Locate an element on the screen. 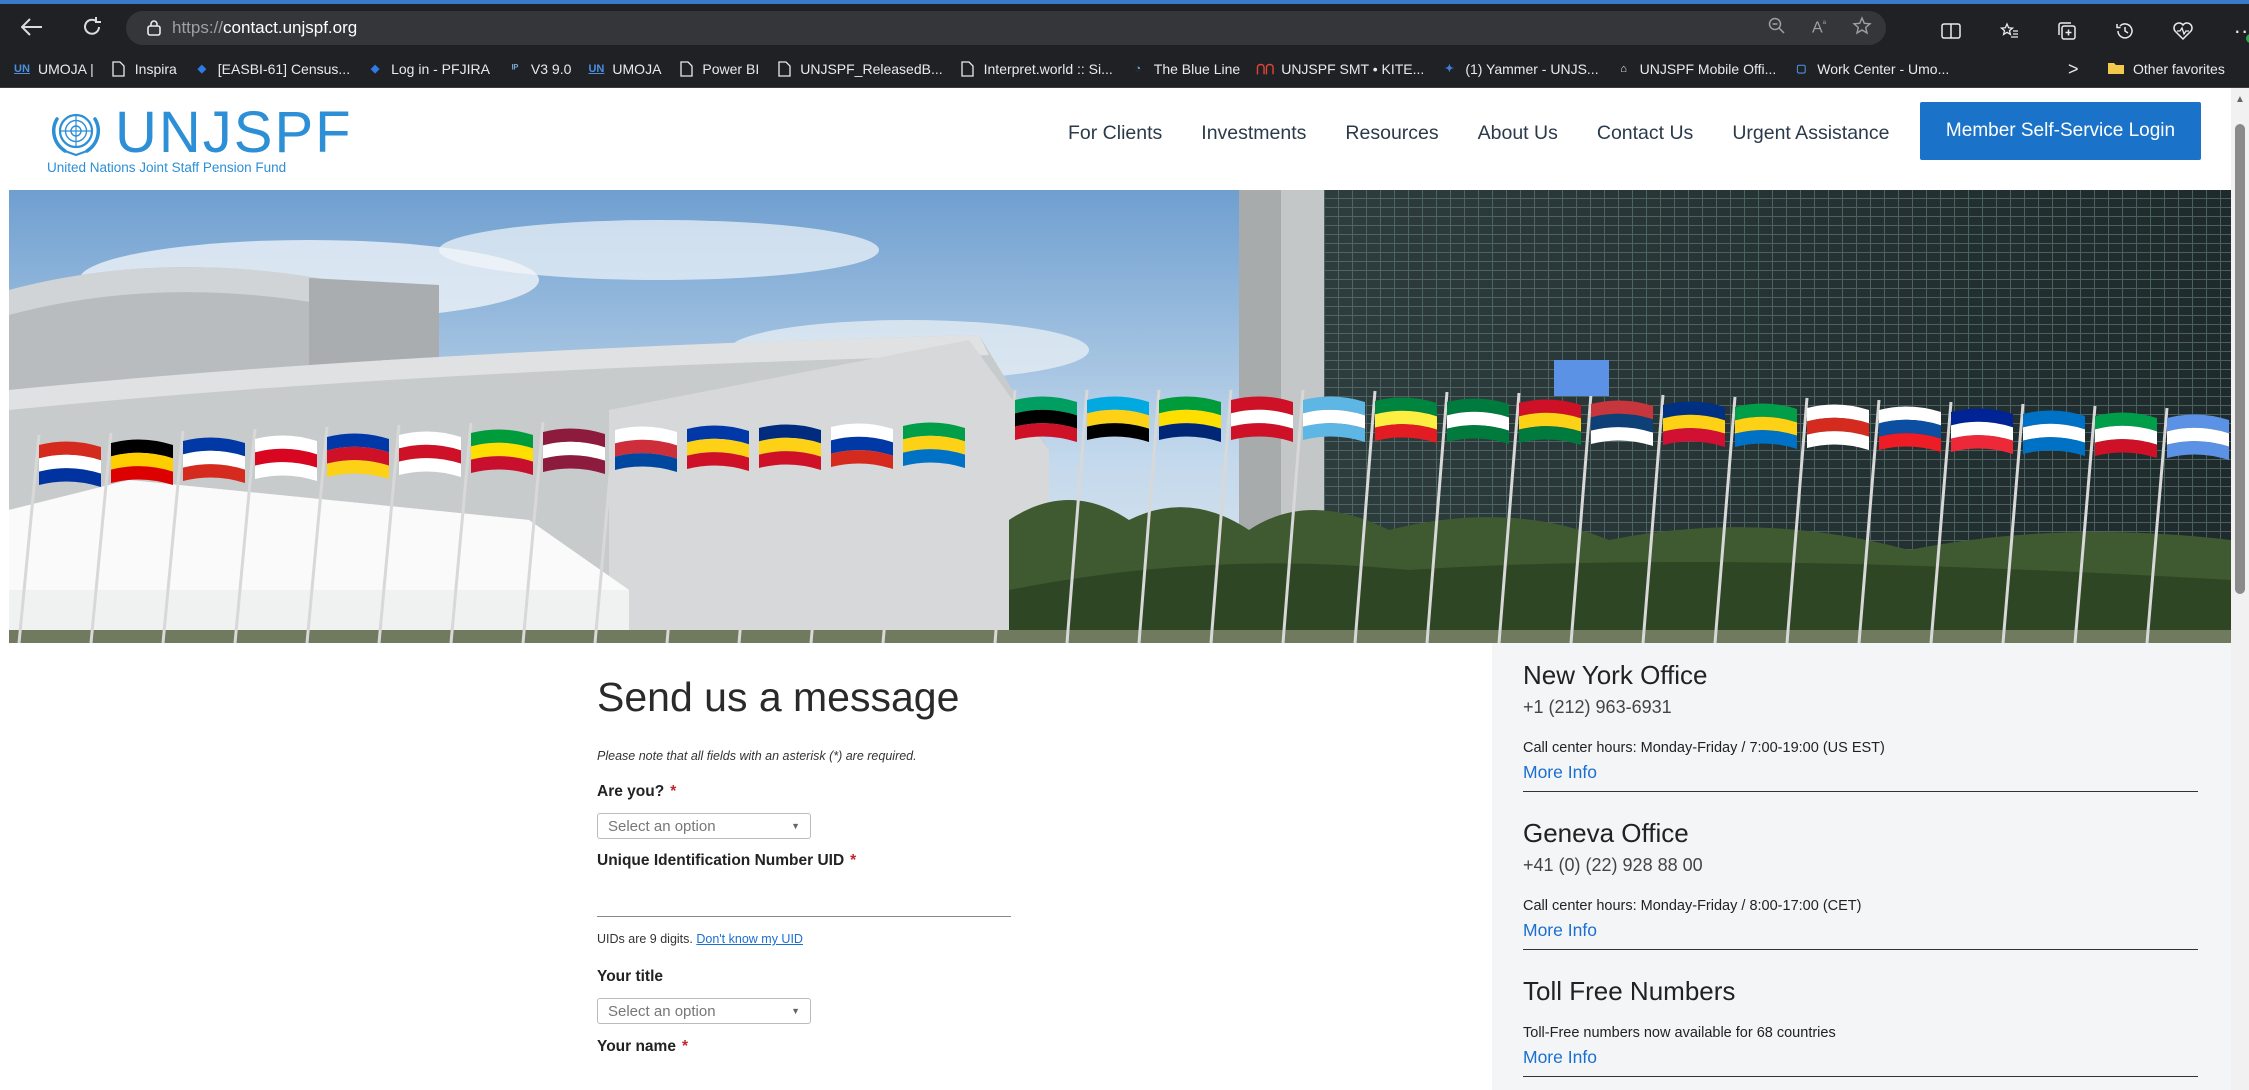  other-favorites-folder: Other favorites is located at coordinates (2166, 69).